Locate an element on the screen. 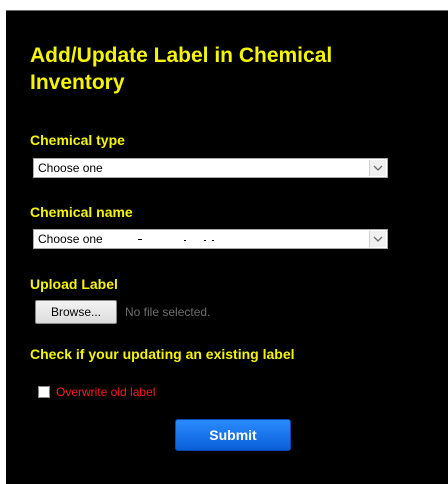 The image size is (448, 484). chemical-type-label: Chemical type is located at coordinates (77, 140).